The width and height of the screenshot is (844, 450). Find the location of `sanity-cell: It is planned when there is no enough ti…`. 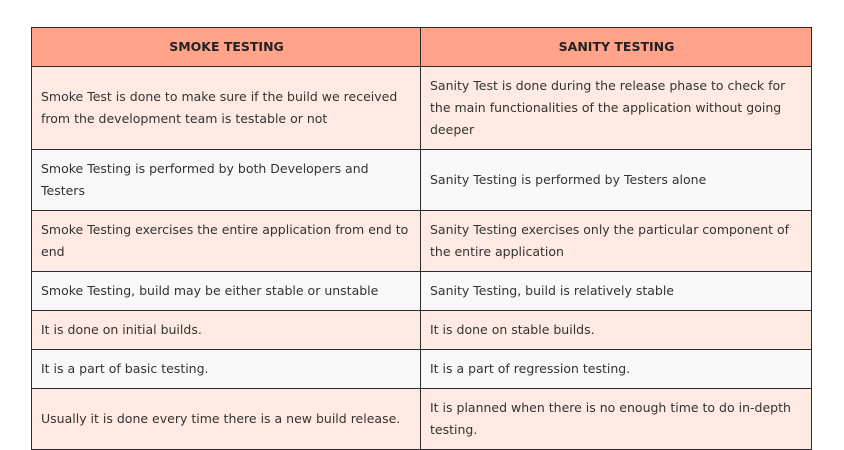

sanity-cell: It is planned when there is no enough ti… is located at coordinates (616, 419).